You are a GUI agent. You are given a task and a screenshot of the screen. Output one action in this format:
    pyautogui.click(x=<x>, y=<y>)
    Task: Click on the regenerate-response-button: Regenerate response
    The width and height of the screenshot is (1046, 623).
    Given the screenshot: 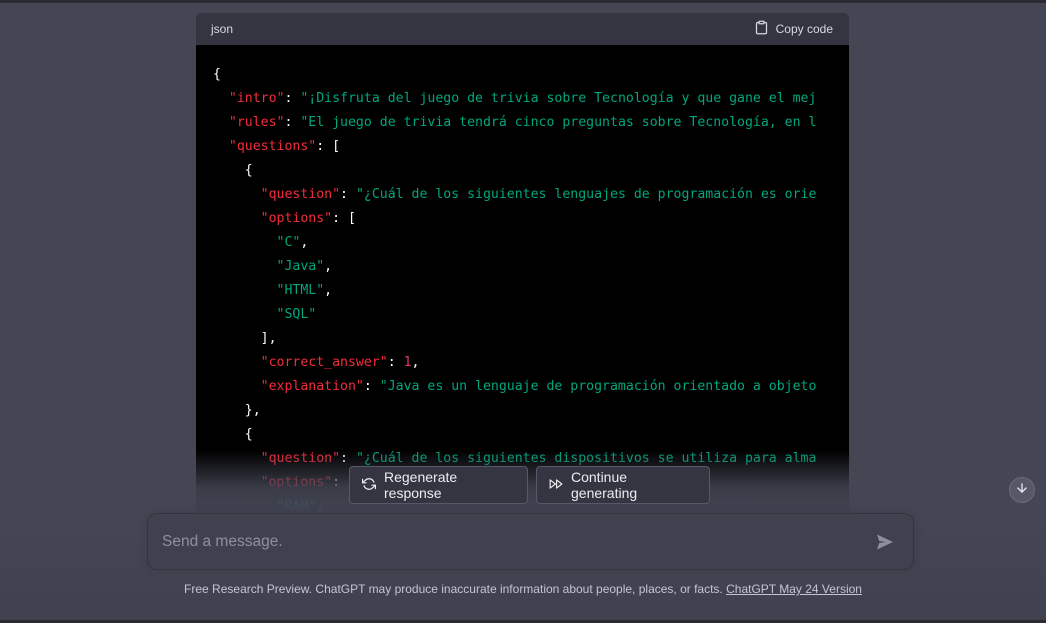 What is the action you would take?
    pyautogui.click(x=438, y=485)
    